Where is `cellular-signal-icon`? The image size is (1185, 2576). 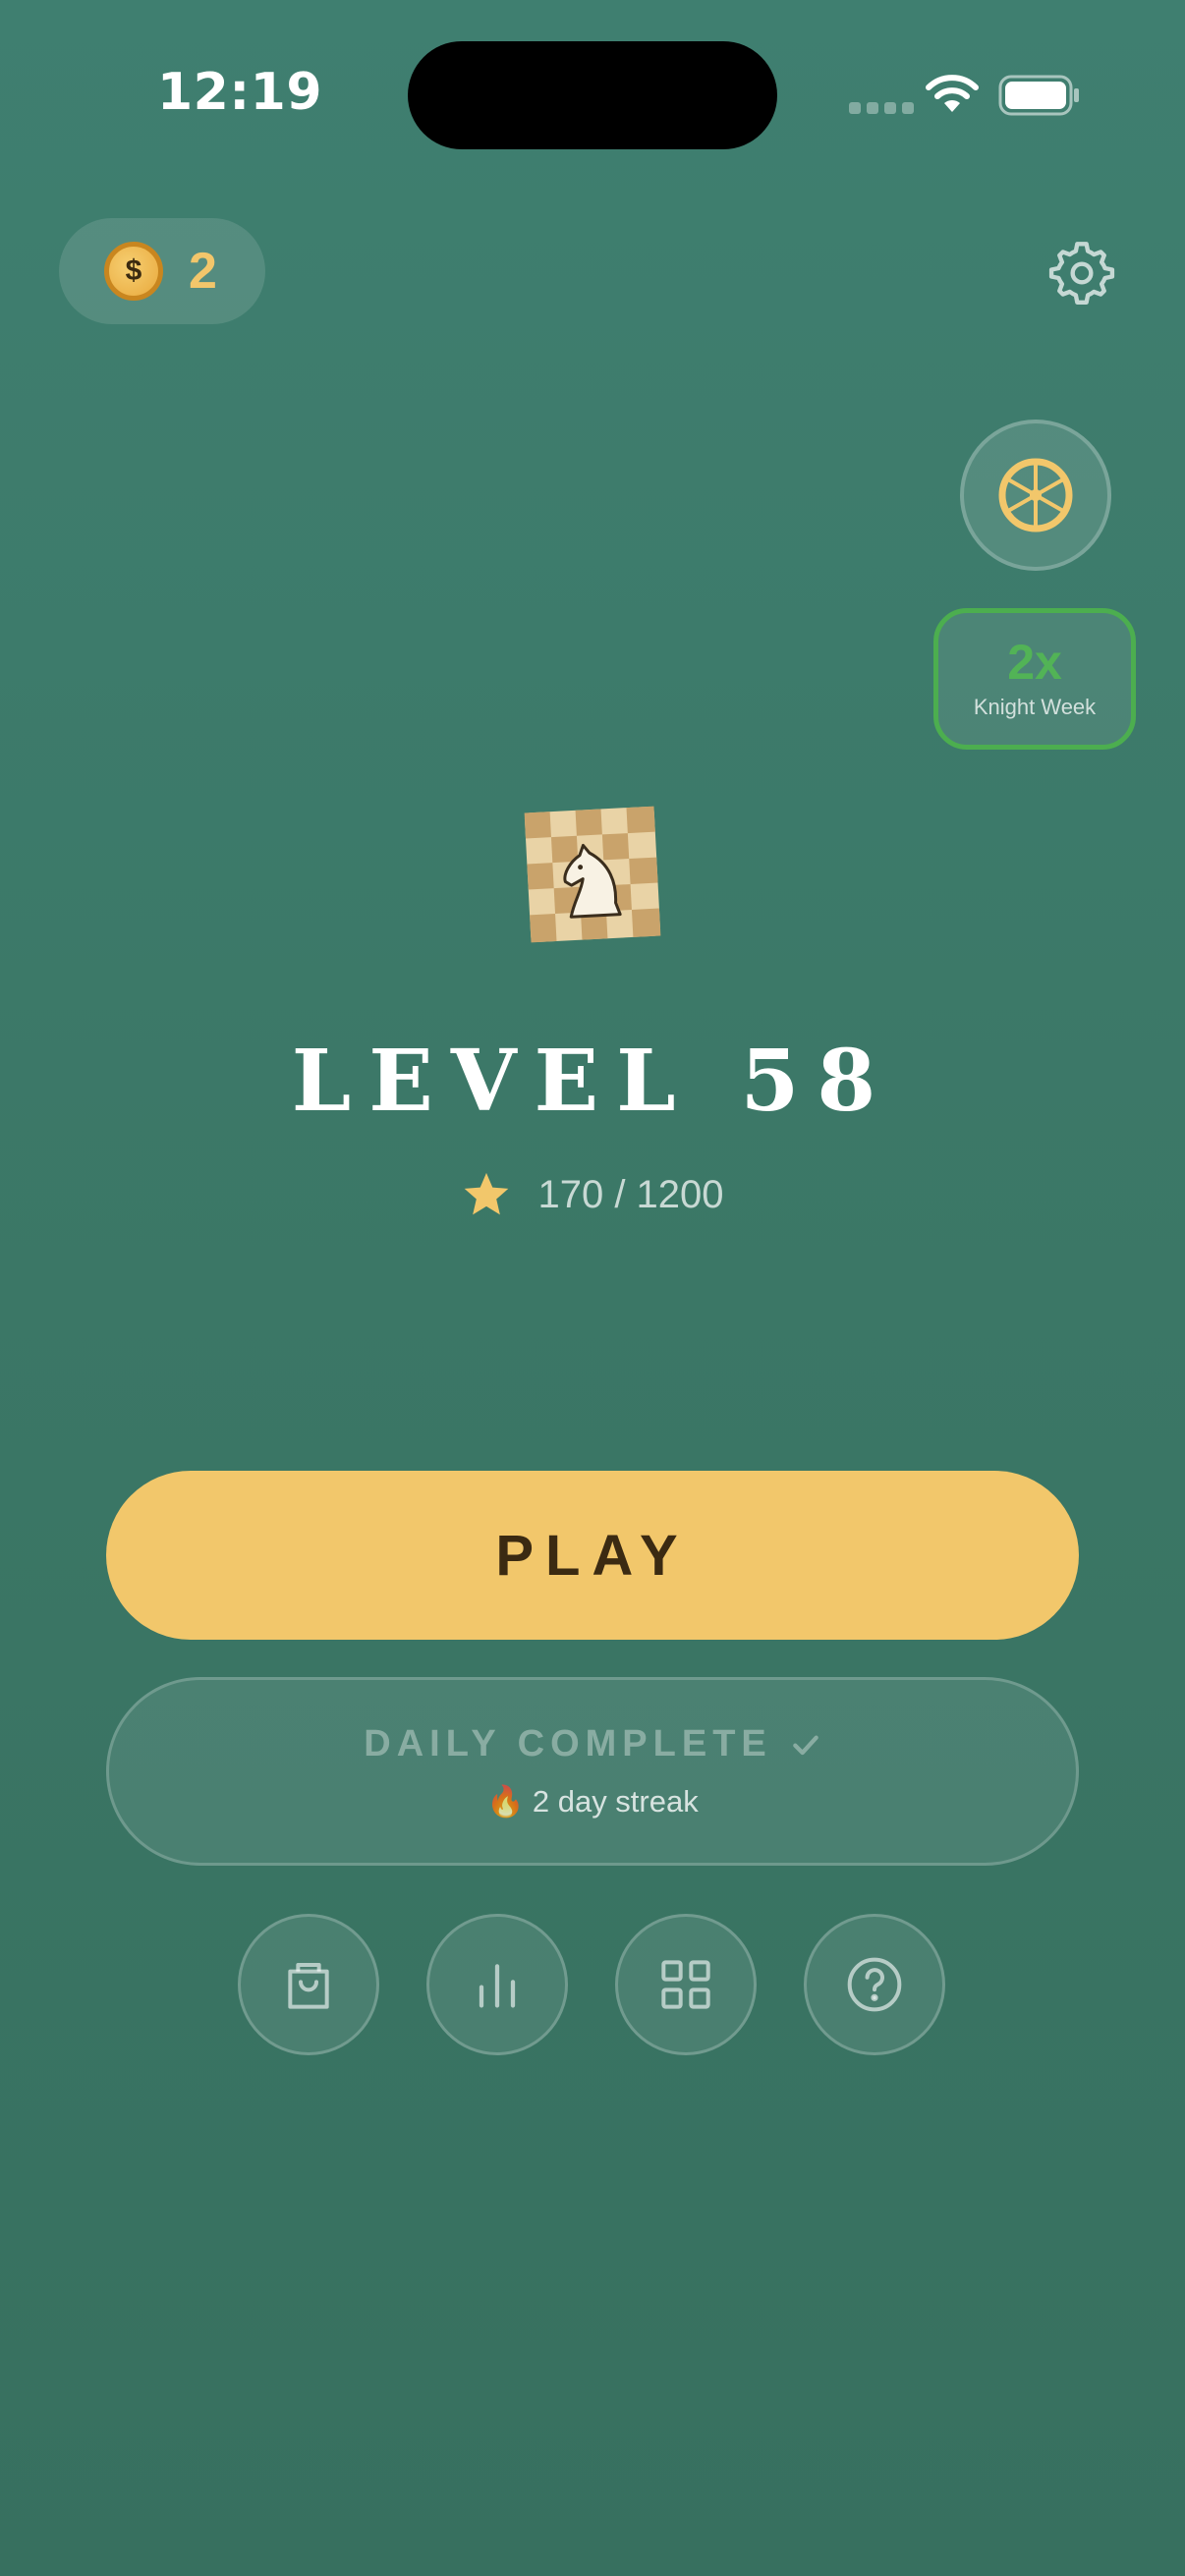
cellular-signal-icon is located at coordinates (881, 108).